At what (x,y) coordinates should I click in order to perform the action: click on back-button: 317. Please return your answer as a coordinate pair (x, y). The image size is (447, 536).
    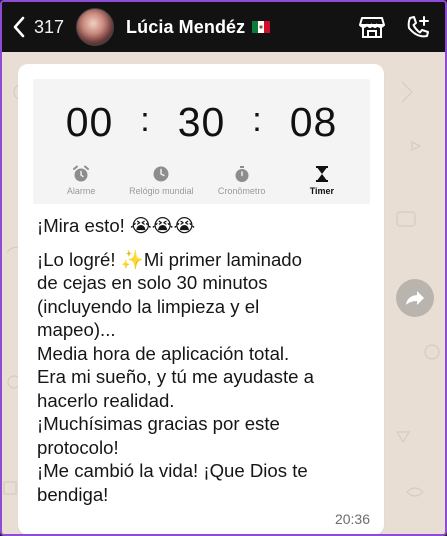
    Looking at the image, I should click on (38, 27).